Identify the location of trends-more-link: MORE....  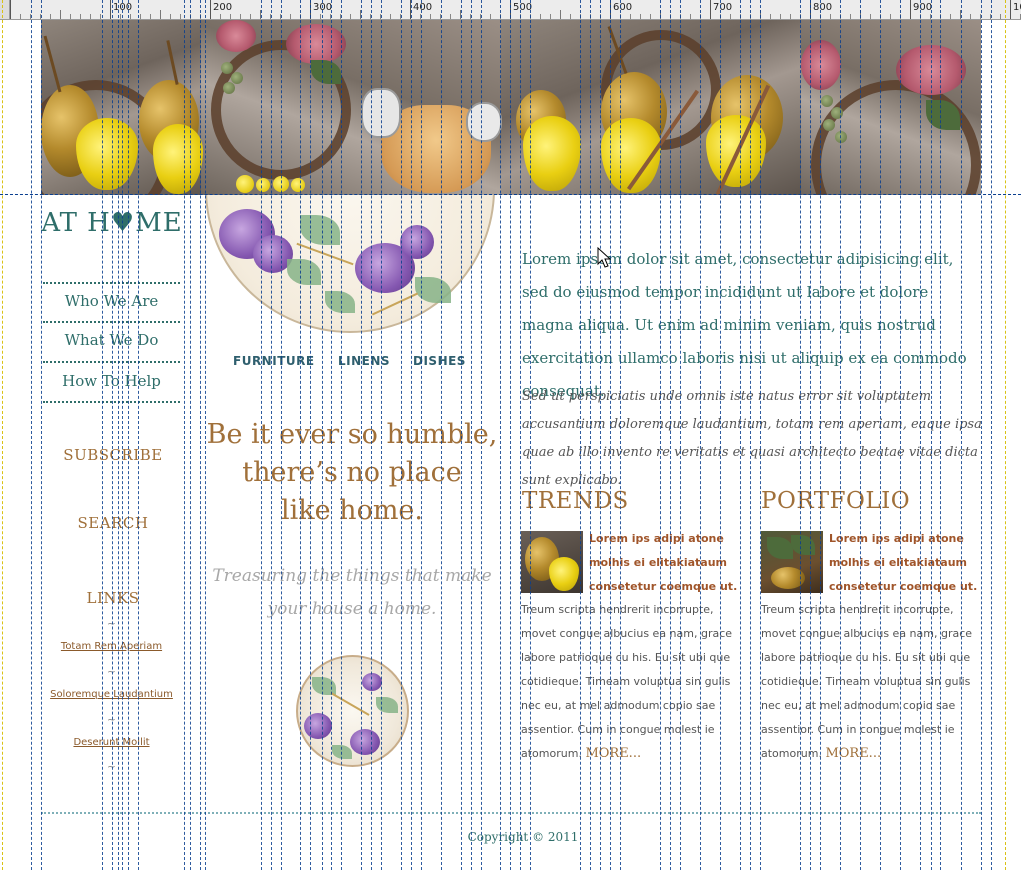
(613, 753).